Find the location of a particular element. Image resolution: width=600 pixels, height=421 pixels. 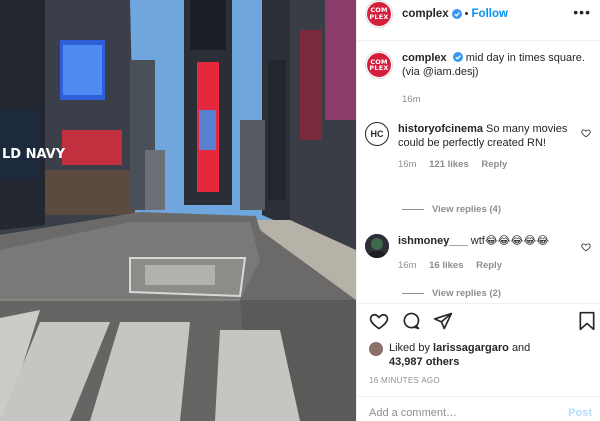

comment-likes: 16 likes is located at coordinates (446, 265).